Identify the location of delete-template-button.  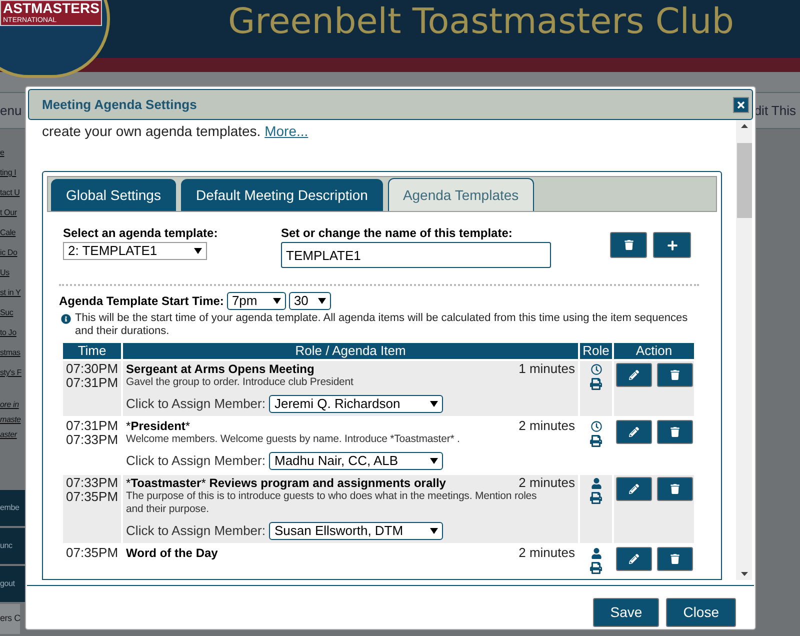
(628, 245).